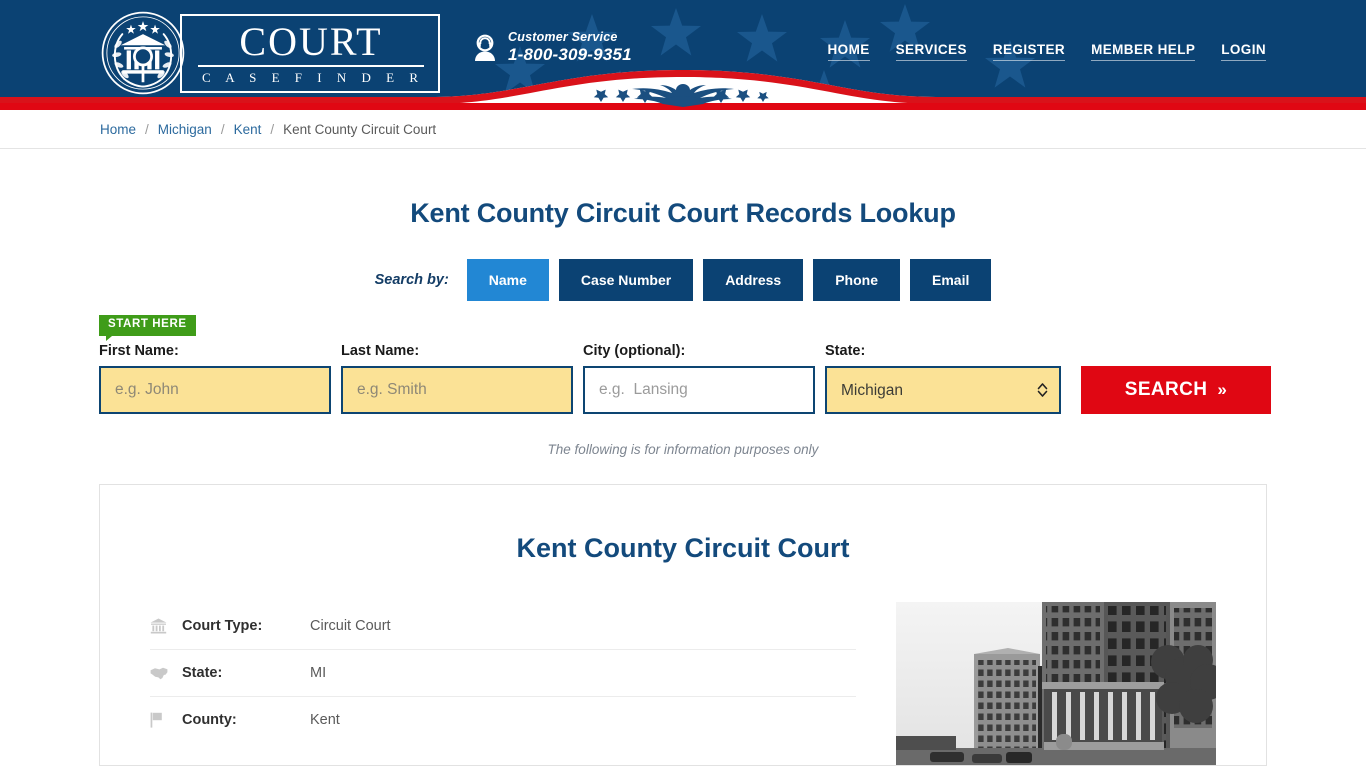 Image resolution: width=1366 pixels, height=768 pixels. I want to click on city-input, so click(699, 390).